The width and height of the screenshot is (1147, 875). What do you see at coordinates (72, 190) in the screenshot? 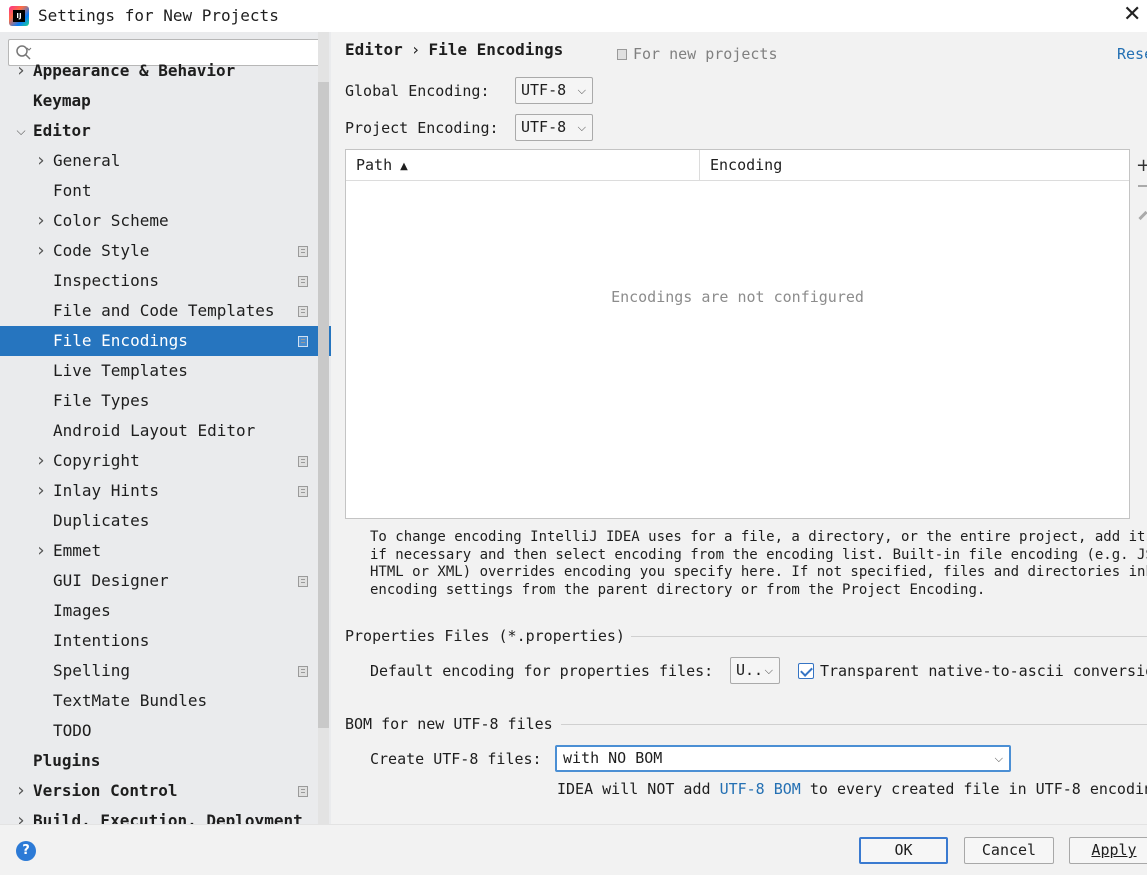
I see `sidebar-item-label: Font` at bounding box center [72, 190].